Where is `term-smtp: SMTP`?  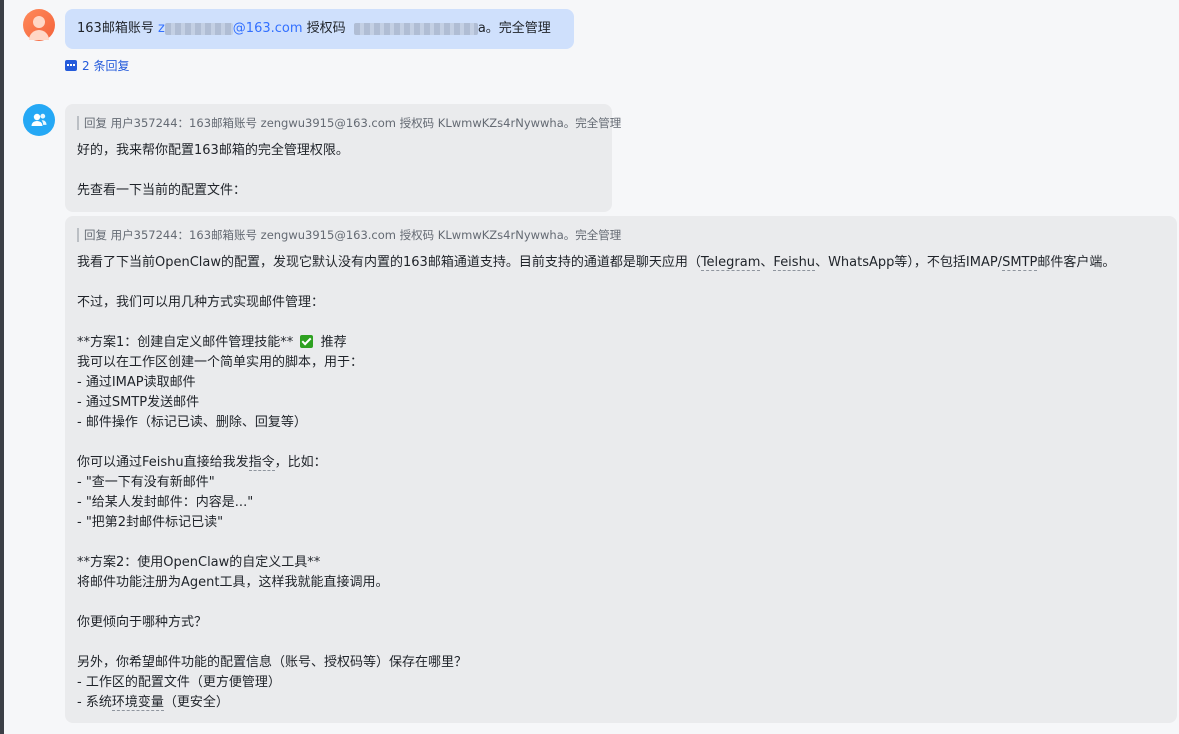 term-smtp: SMTP is located at coordinates (1020, 263).